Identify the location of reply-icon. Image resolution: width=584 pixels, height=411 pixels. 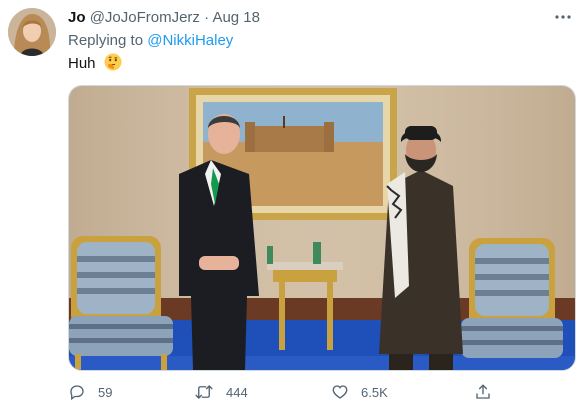
(77, 392).